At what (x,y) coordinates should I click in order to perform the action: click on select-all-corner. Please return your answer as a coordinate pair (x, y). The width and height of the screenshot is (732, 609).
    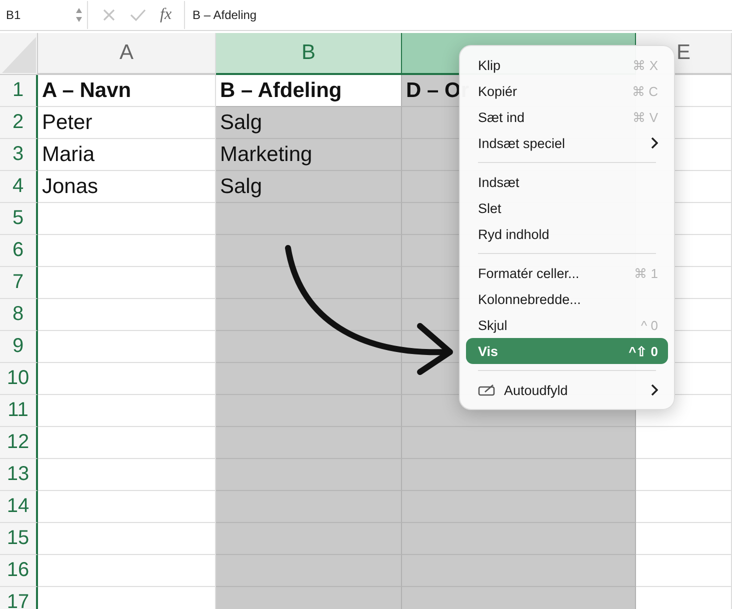
    Looking at the image, I should click on (19, 54).